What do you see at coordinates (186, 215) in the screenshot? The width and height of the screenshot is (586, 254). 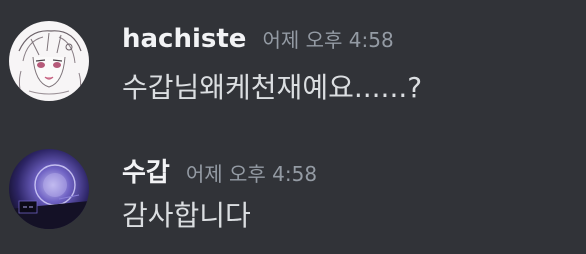 I see `message-content: 감사합니다` at bounding box center [186, 215].